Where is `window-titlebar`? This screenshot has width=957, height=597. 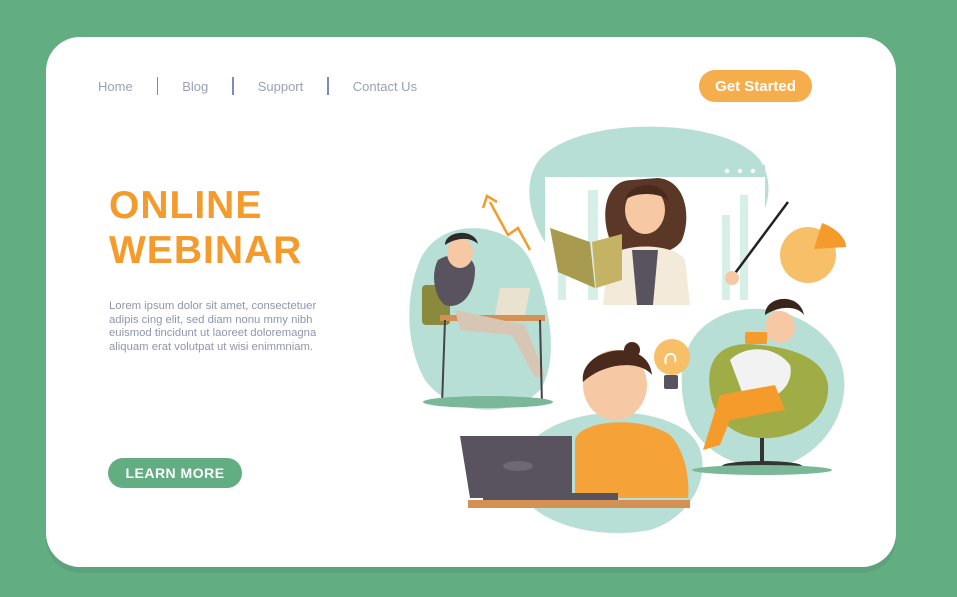
window-titlebar is located at coordinates (655, 171).